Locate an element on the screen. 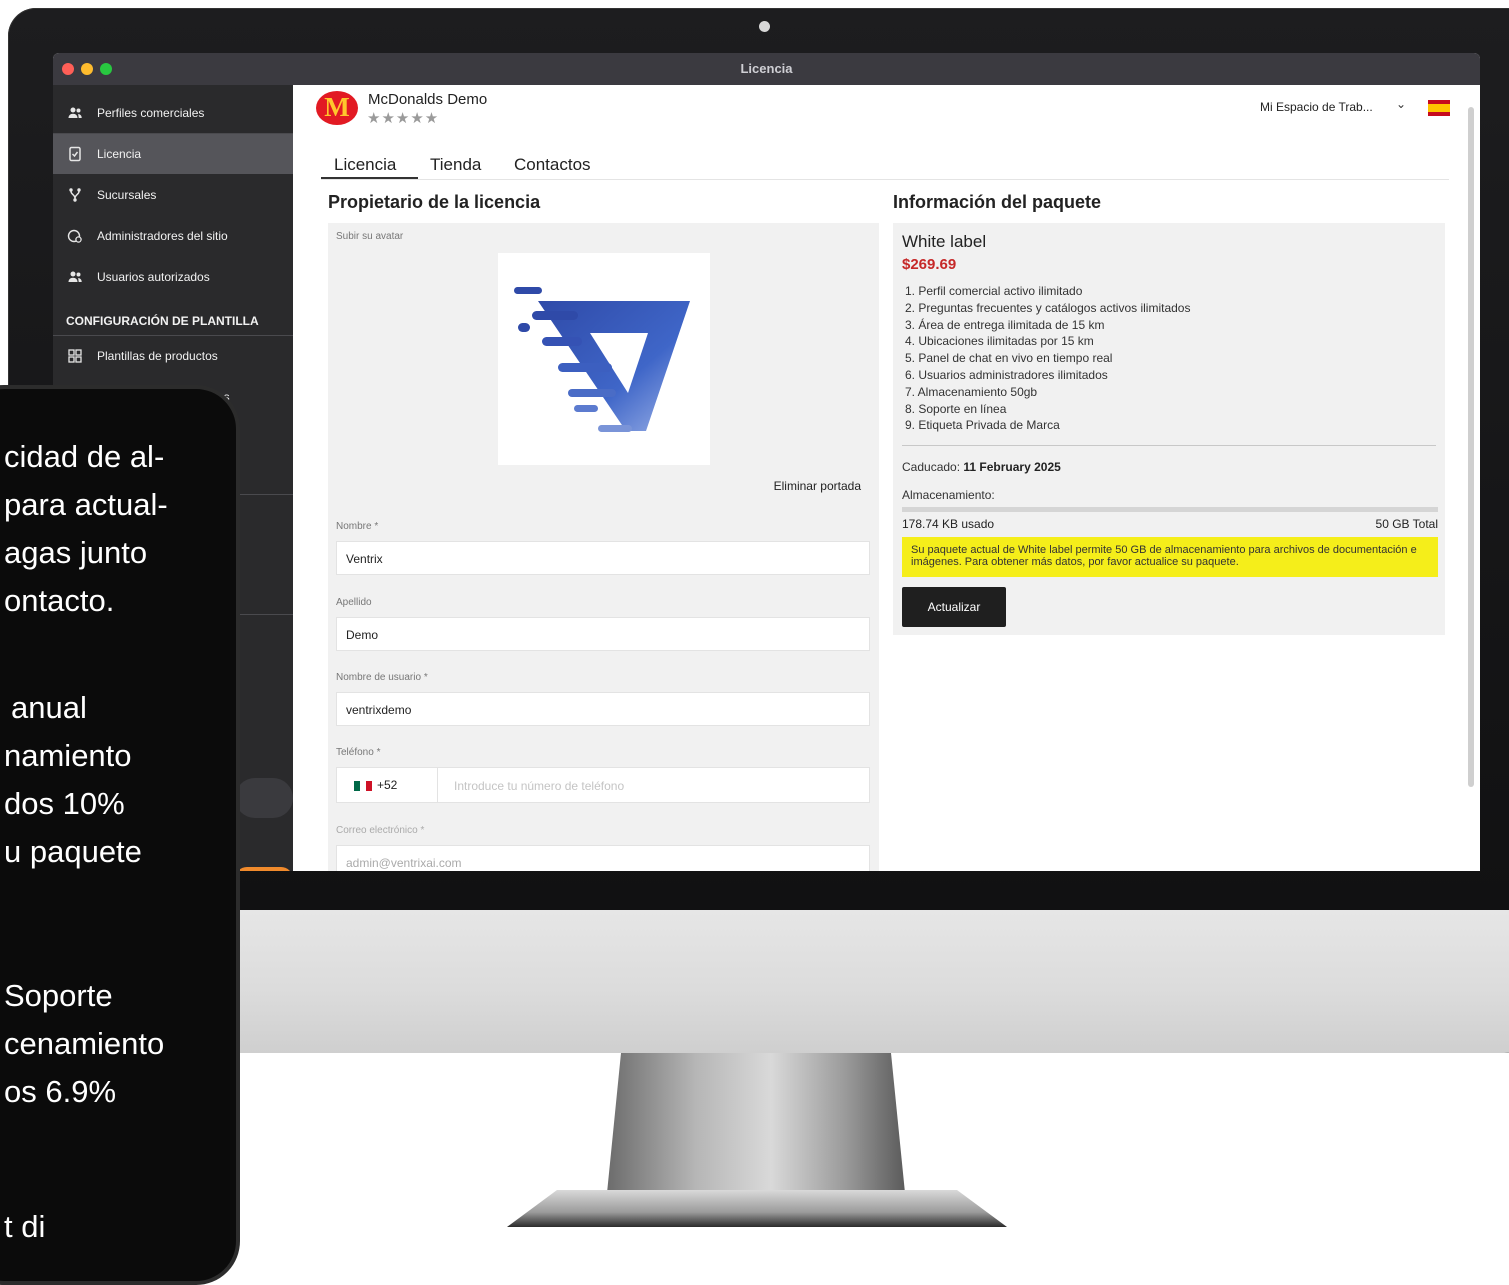  sidebar-item-administradores: Administradores del sitio is located at coordinates (173, 236).